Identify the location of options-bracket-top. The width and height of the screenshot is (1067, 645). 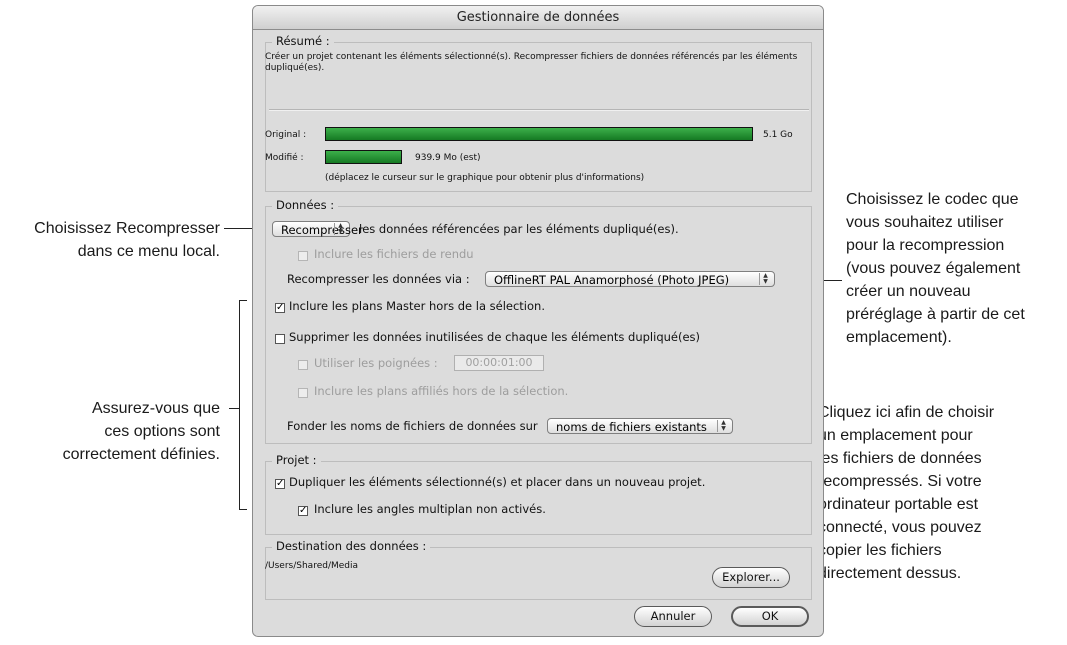
(243, 300).